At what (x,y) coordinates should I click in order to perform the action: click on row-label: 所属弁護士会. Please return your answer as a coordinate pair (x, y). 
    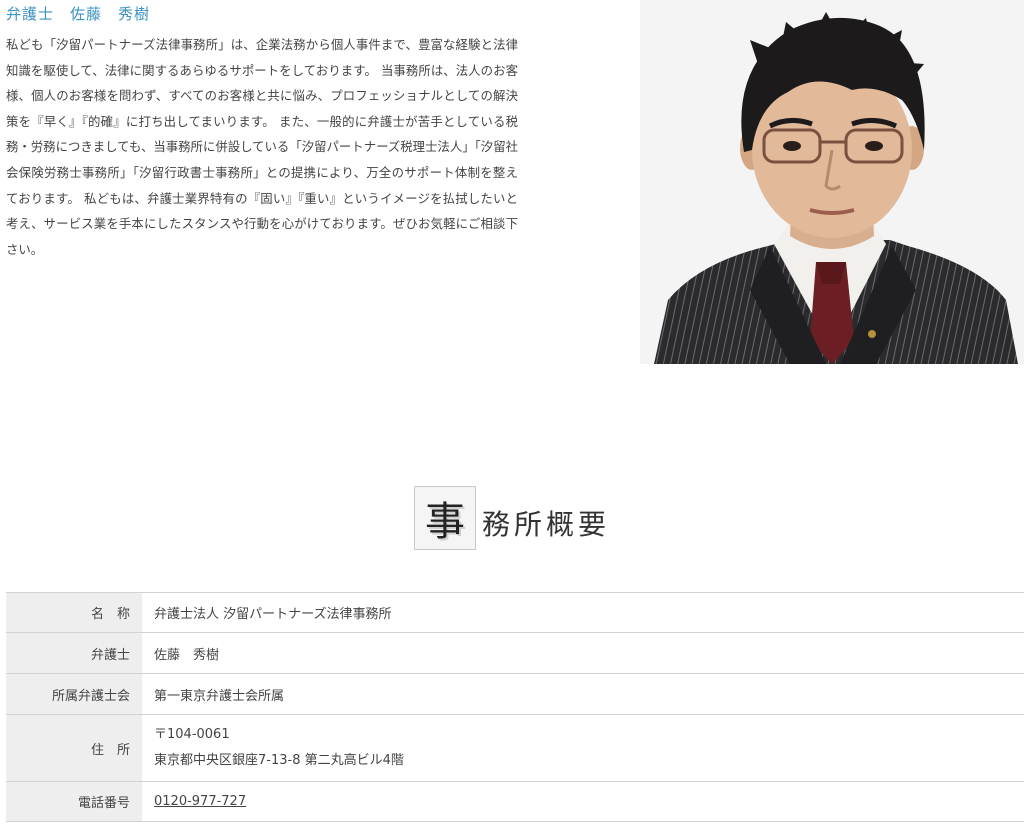
    Looking at the image, I should click on (74, 694).